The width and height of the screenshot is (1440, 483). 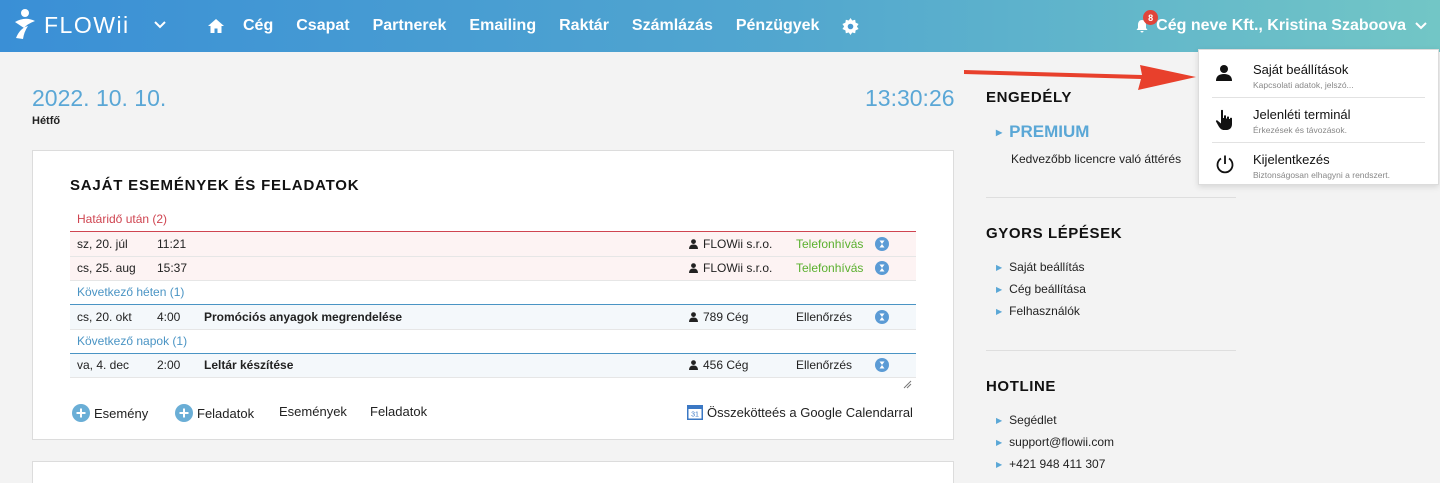 I want to click on current-weekday: Hétfő, so click(x=46, y=121).